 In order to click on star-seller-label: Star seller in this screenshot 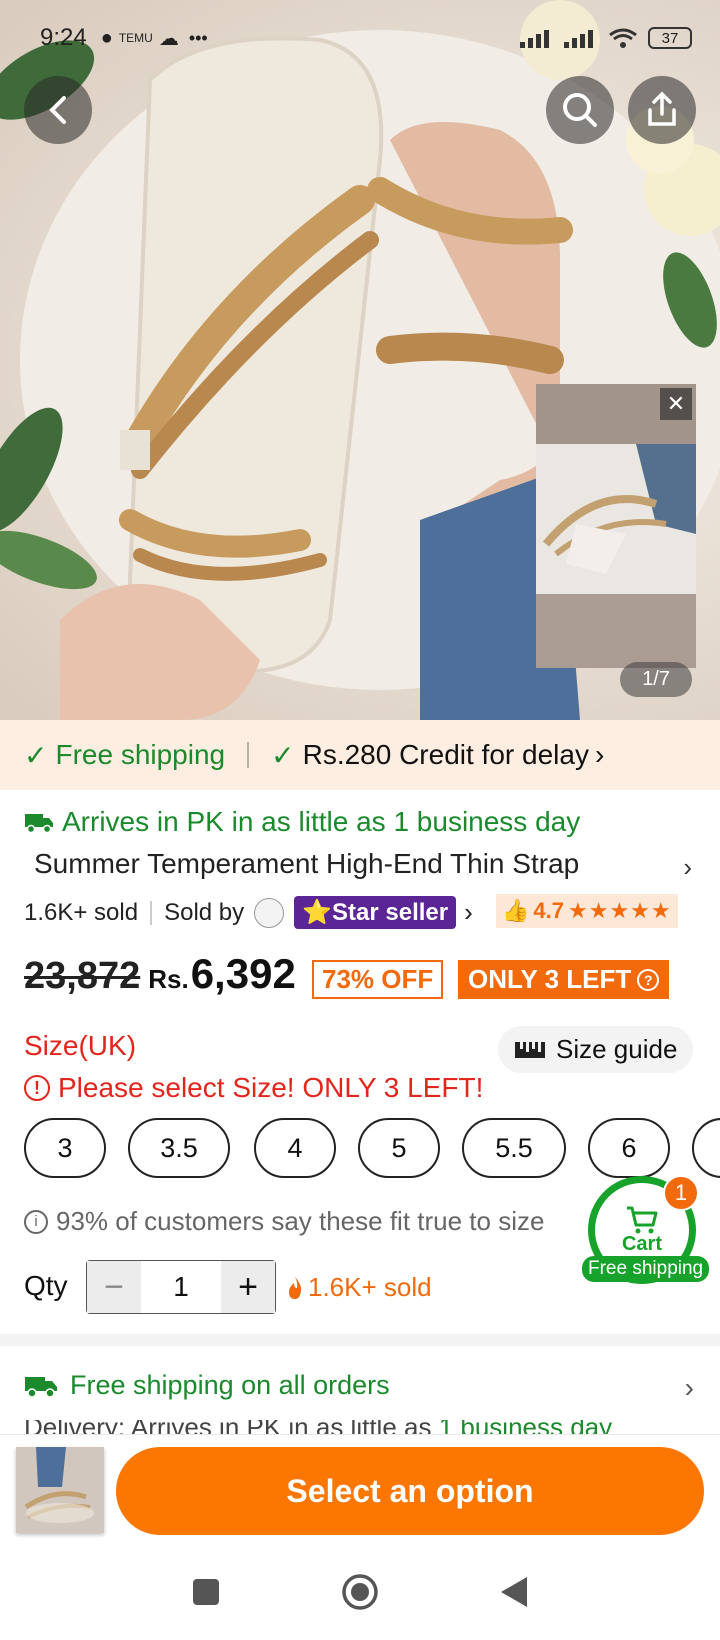, I will do `click(390, 912)`.